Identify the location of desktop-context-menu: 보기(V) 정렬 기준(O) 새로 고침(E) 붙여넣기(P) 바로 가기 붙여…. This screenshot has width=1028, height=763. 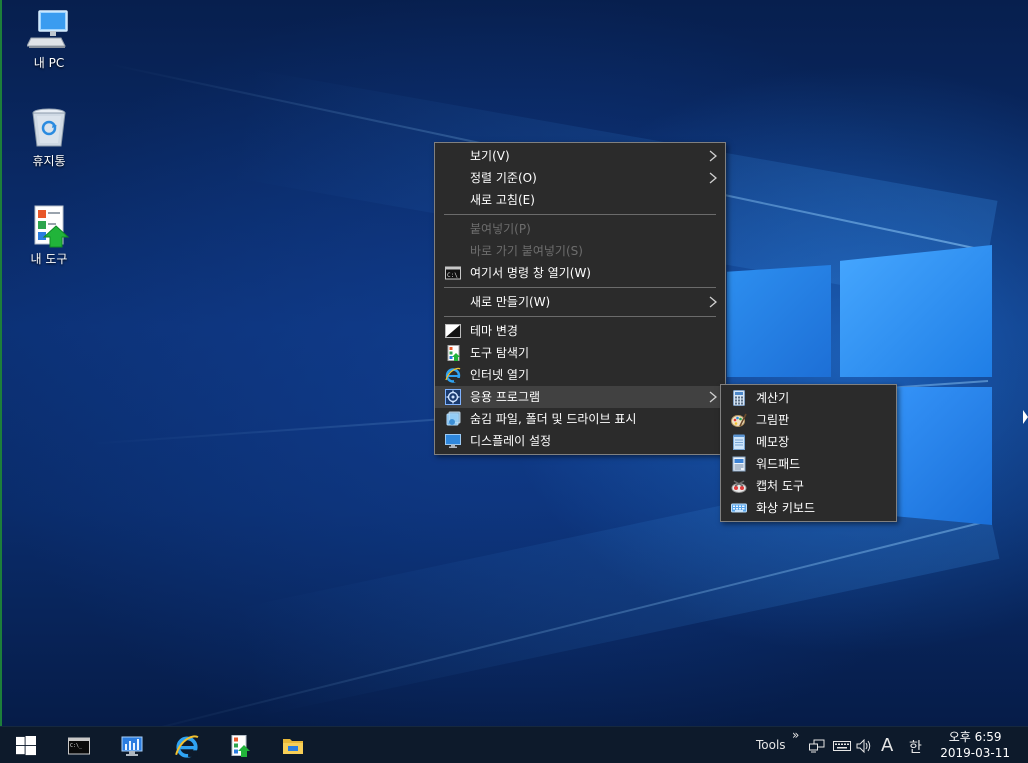
(580, 298).